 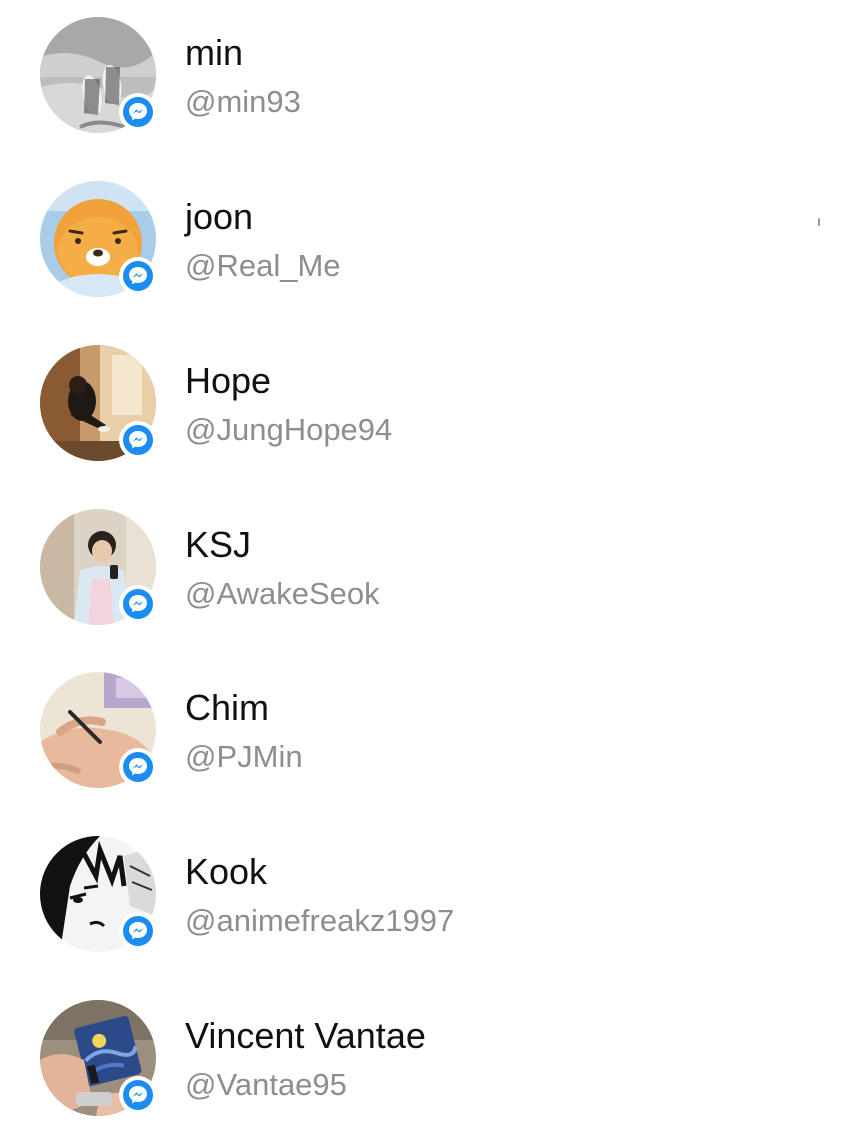 What do you see at coordinates (214, 52) in the screenshot?
I see `contact-name: min` at bounding box center [214, 52].